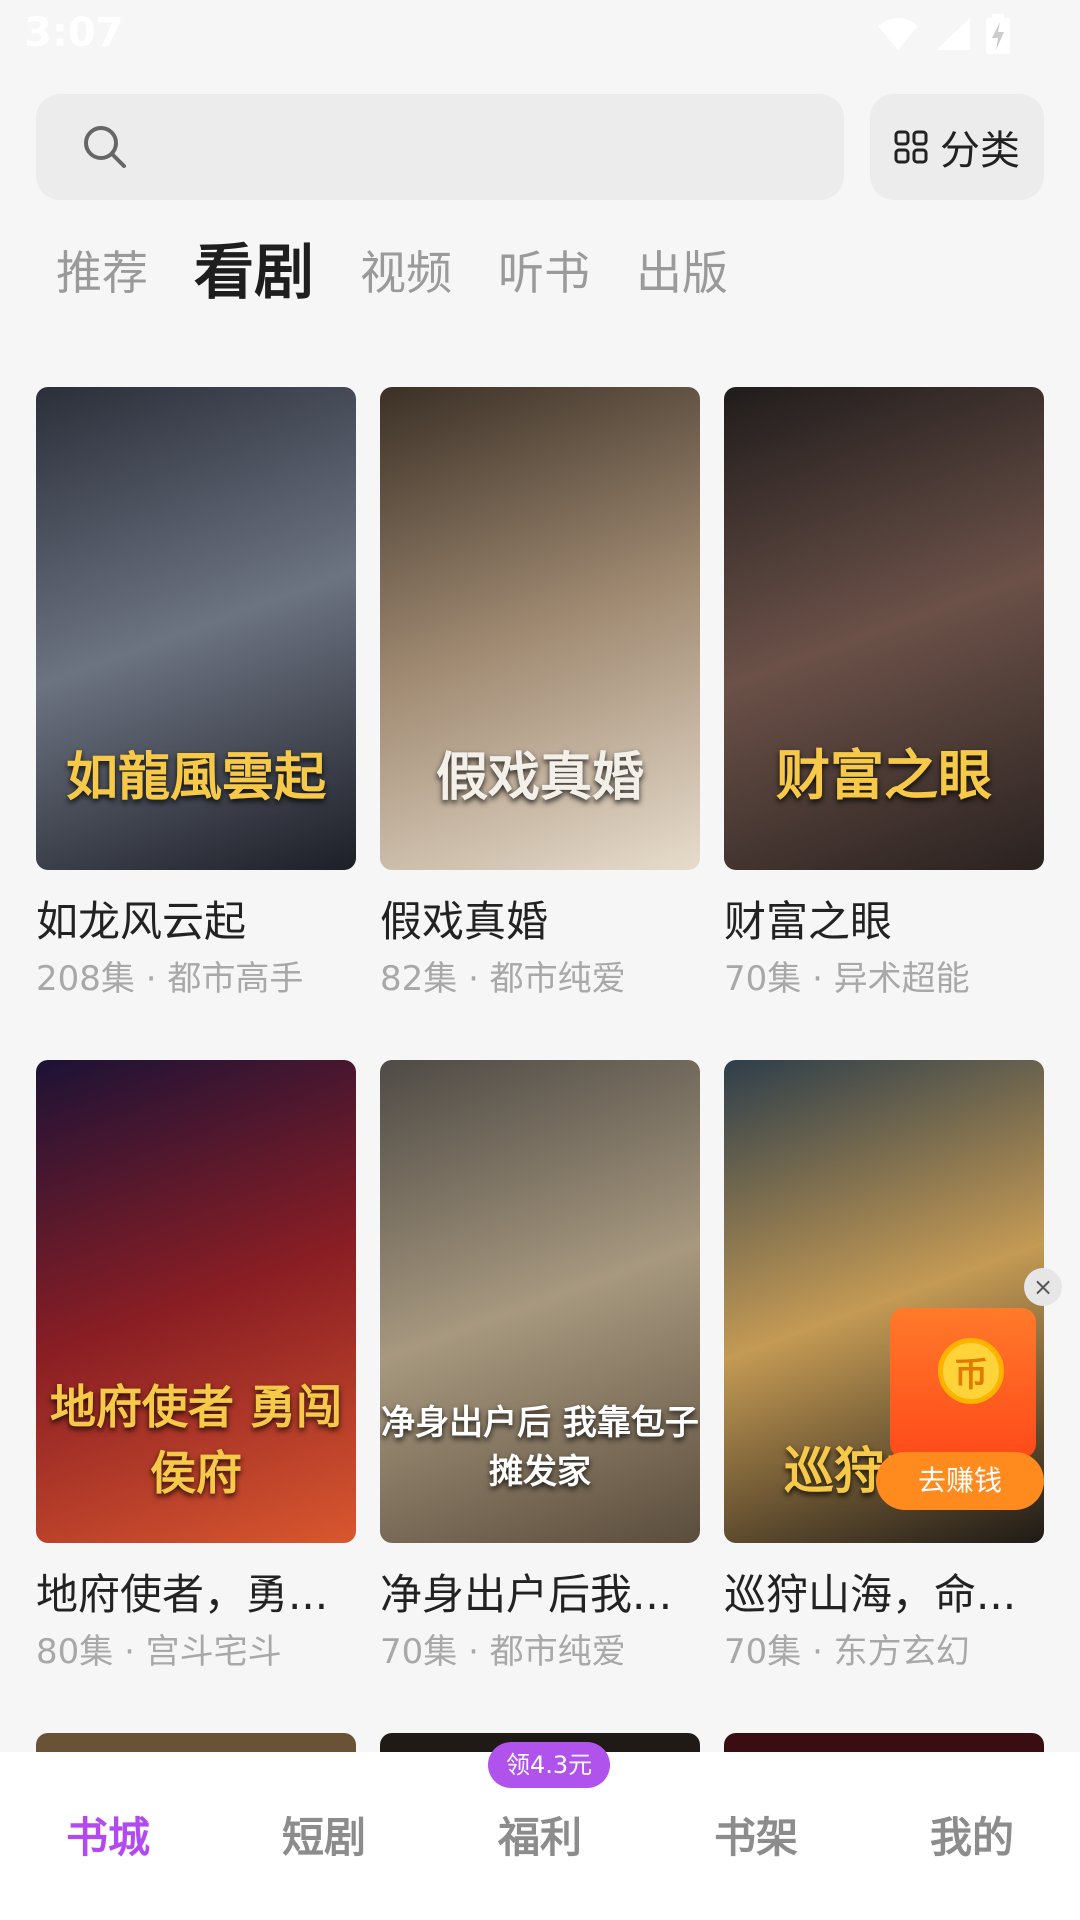 This screenshot has width=1080, height=1920. What do you see at coordinates (884, 628) in the screenshot?
I see `drama-poster: 财富之眼` at bounding box center [884, 628].